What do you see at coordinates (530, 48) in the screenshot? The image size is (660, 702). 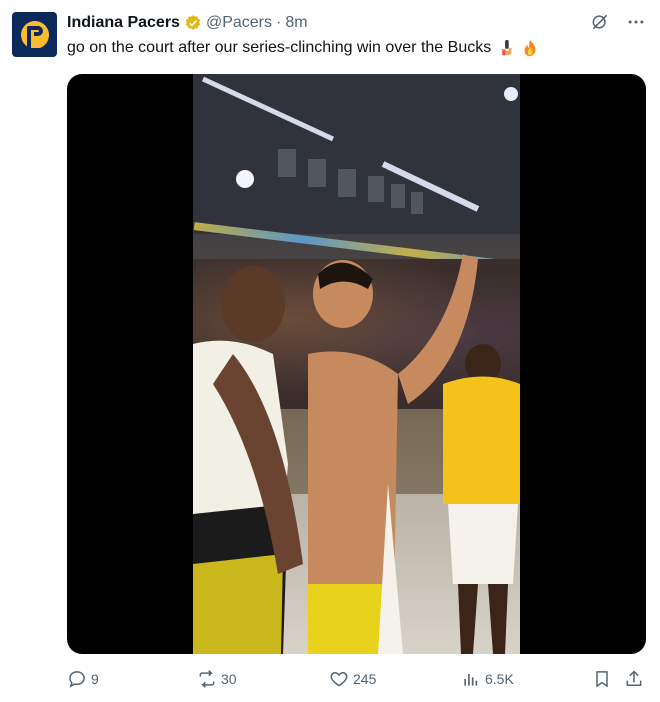 I see `fire-emoji` at bounding box center [530, 48].